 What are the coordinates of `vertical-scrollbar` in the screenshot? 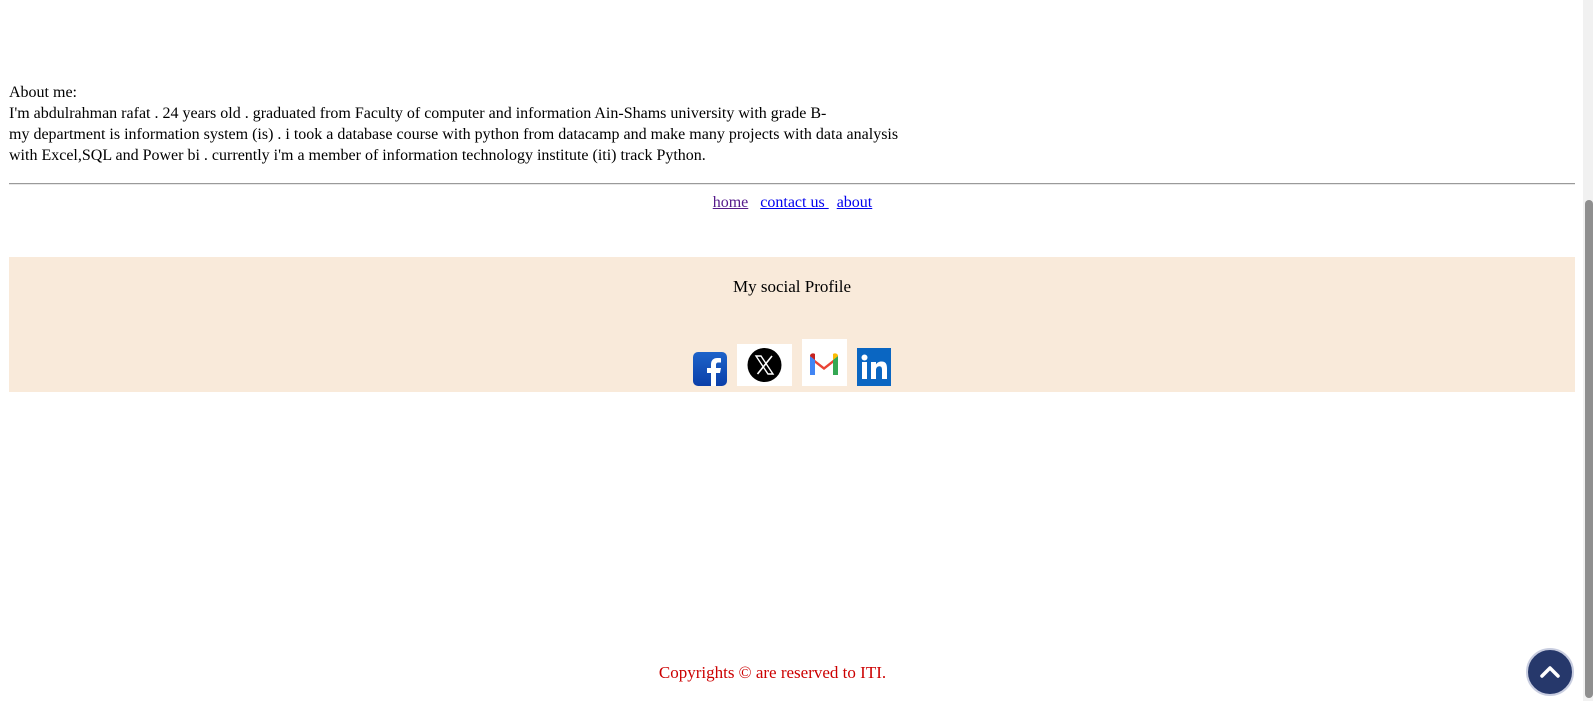 It's located at (1588, 350).